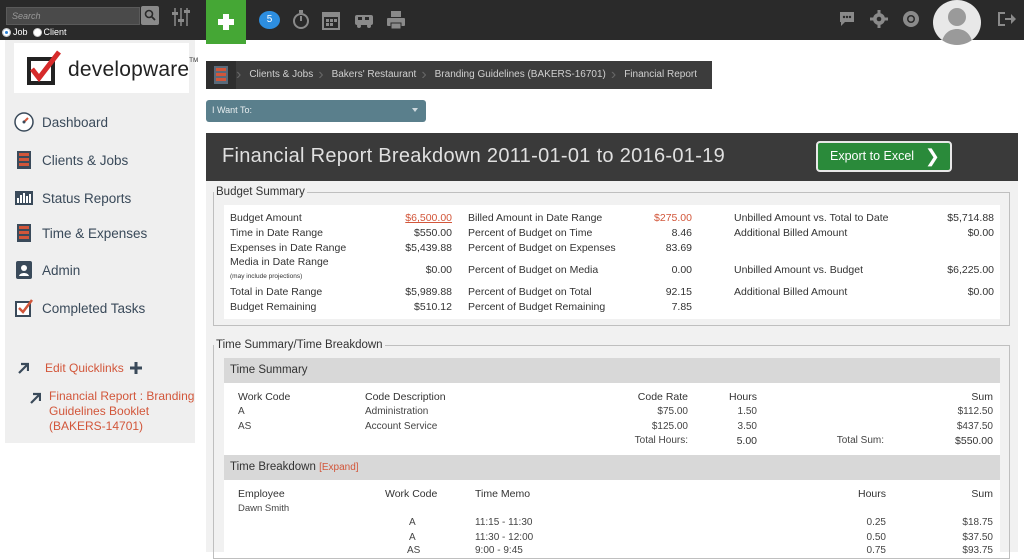 Image resolution: width=1024 pixels, height=559 pixels. What do you see at coordinates (977, 537) in the screenshot?
I see `table-cell: $37.50` at bounding box center [977, 537].